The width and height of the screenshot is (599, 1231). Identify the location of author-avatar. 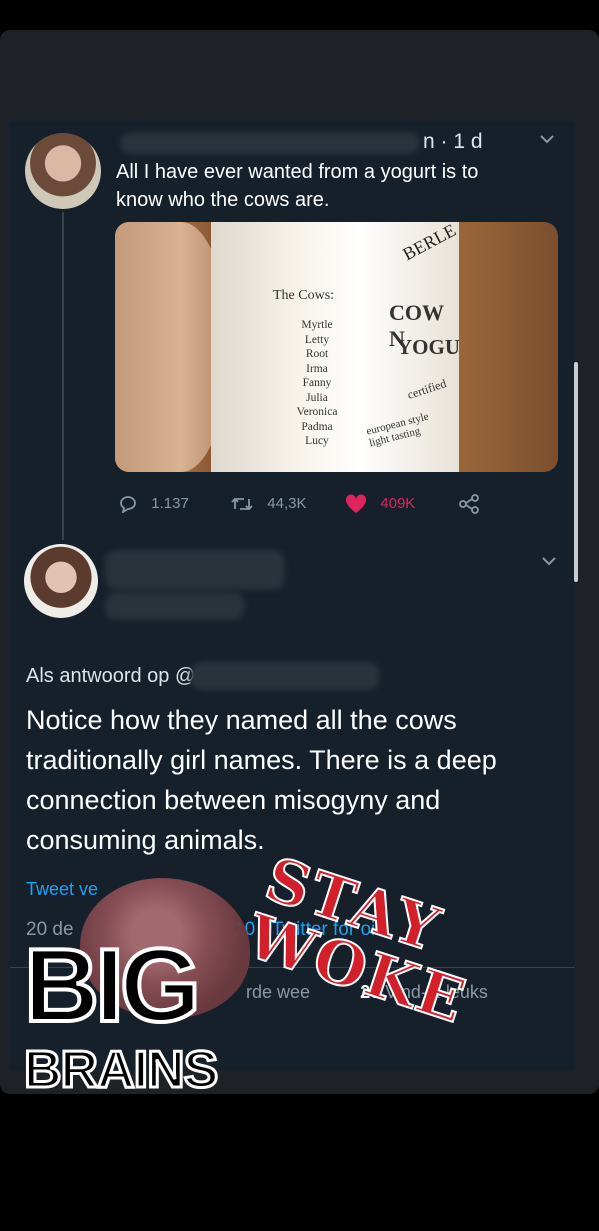
(63, 171).